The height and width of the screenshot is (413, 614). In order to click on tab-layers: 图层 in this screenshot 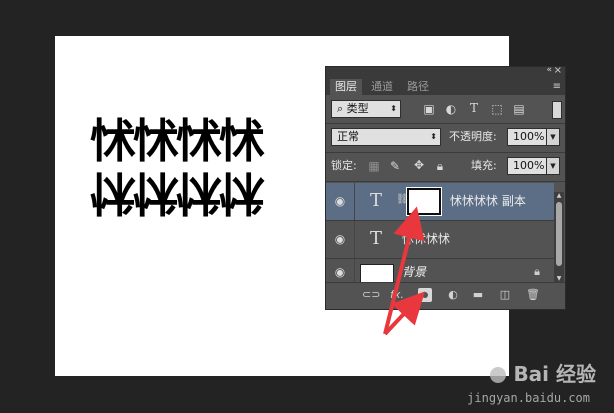, I will do `click(346, 87)`.